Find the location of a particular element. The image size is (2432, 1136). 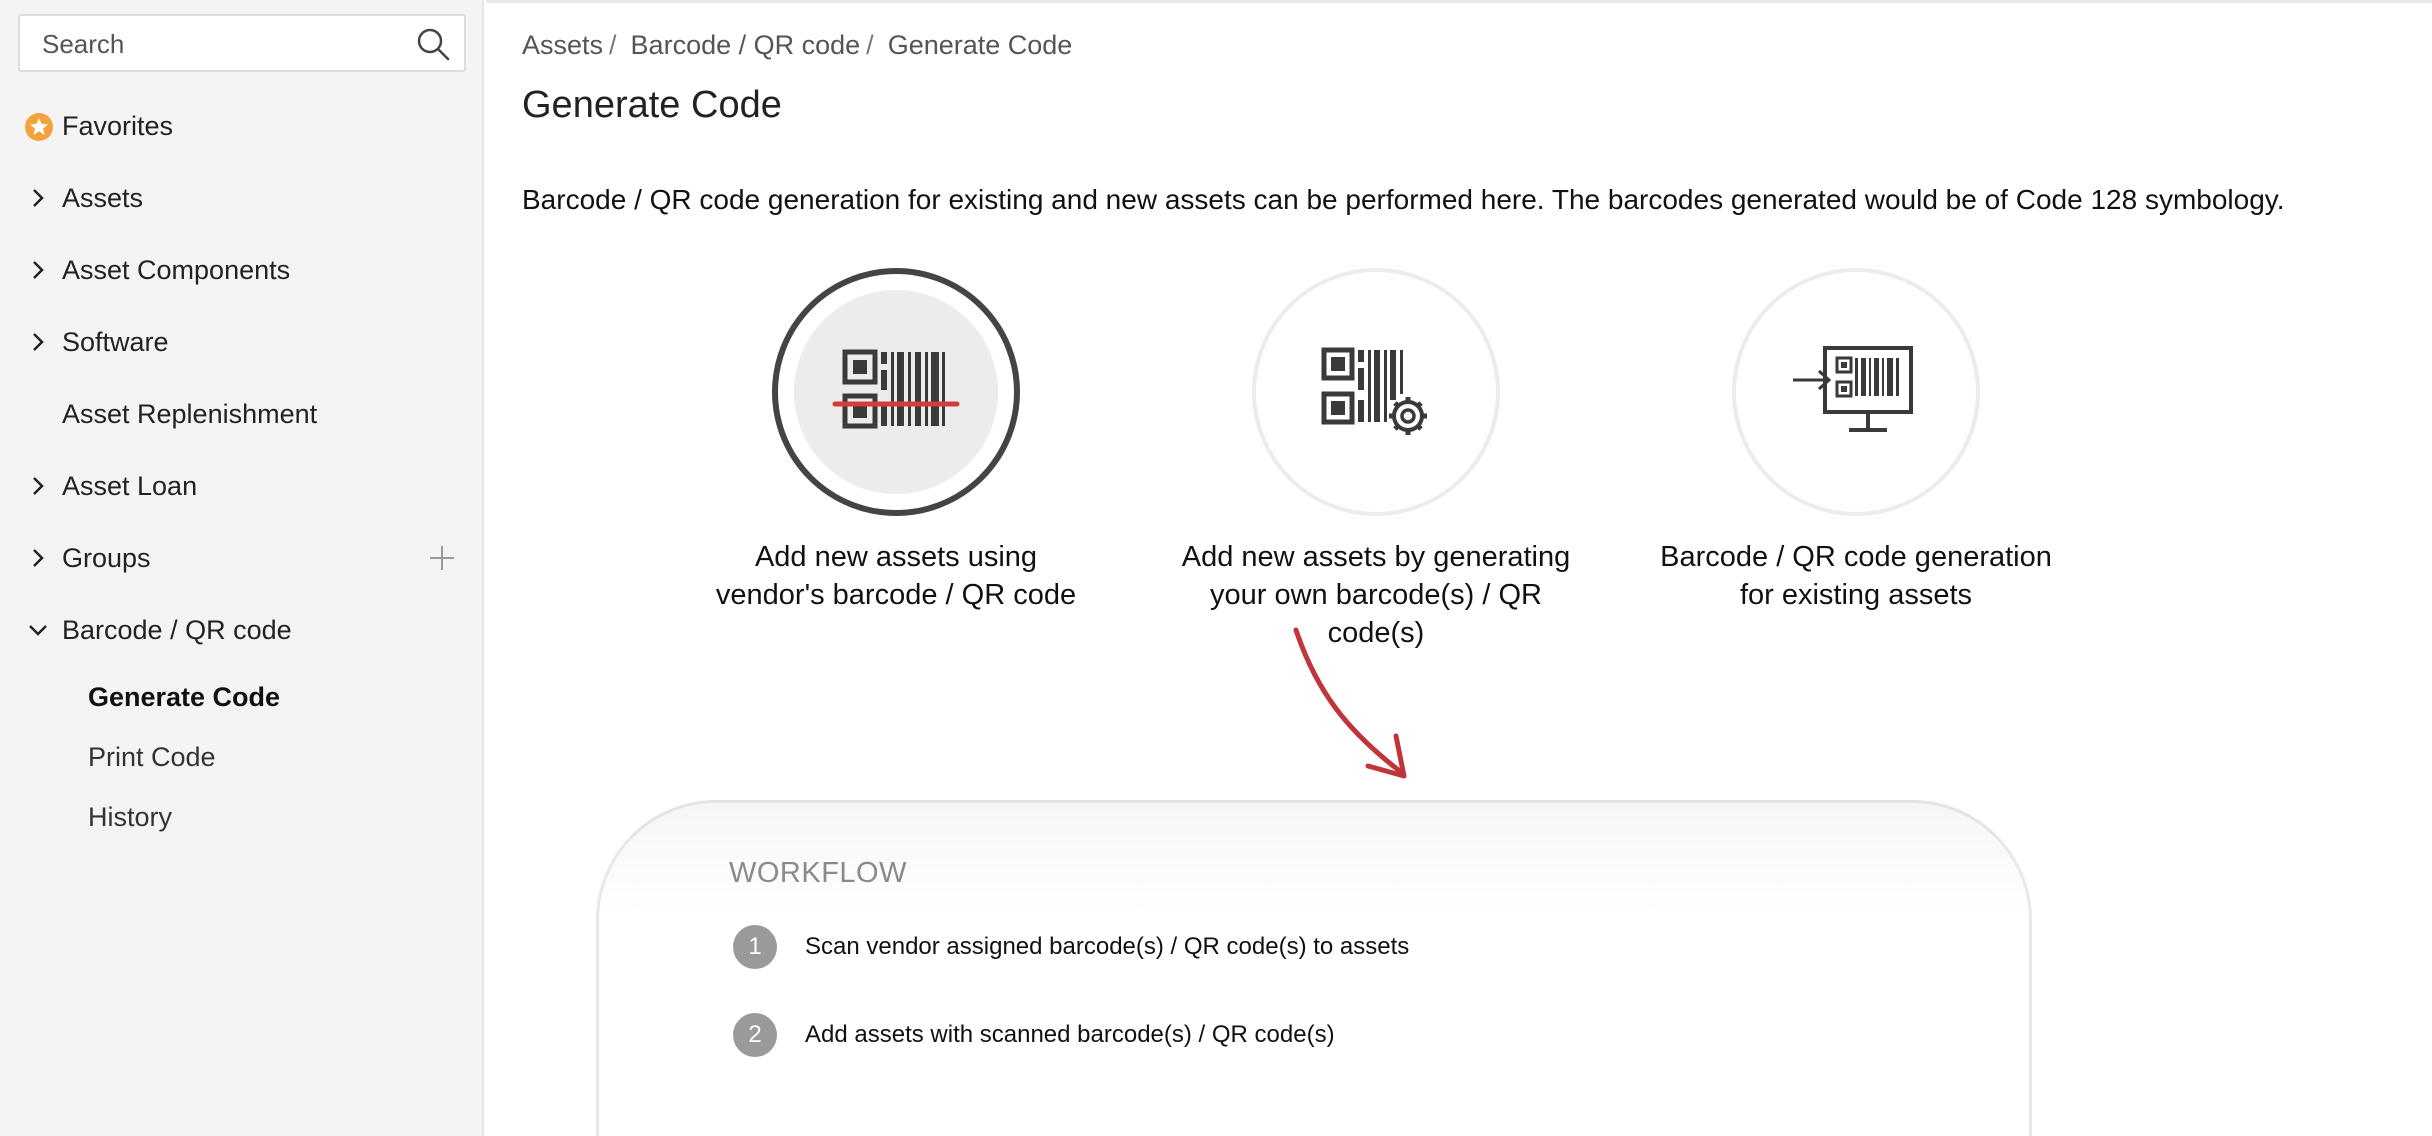

generate-barcode-icon is located at coordinates (1374, 391).